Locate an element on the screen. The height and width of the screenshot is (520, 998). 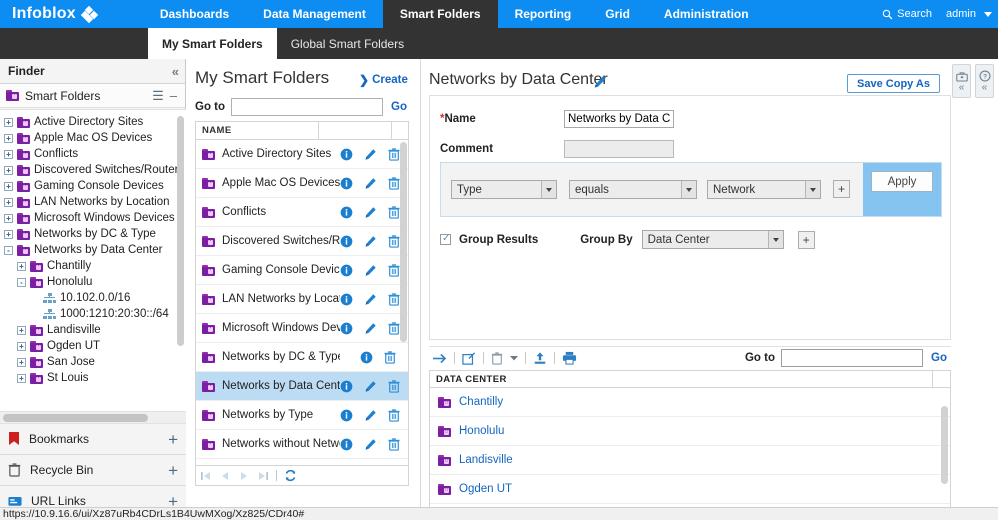
collapse-all-icon: – is located at coordinates (173, 95).